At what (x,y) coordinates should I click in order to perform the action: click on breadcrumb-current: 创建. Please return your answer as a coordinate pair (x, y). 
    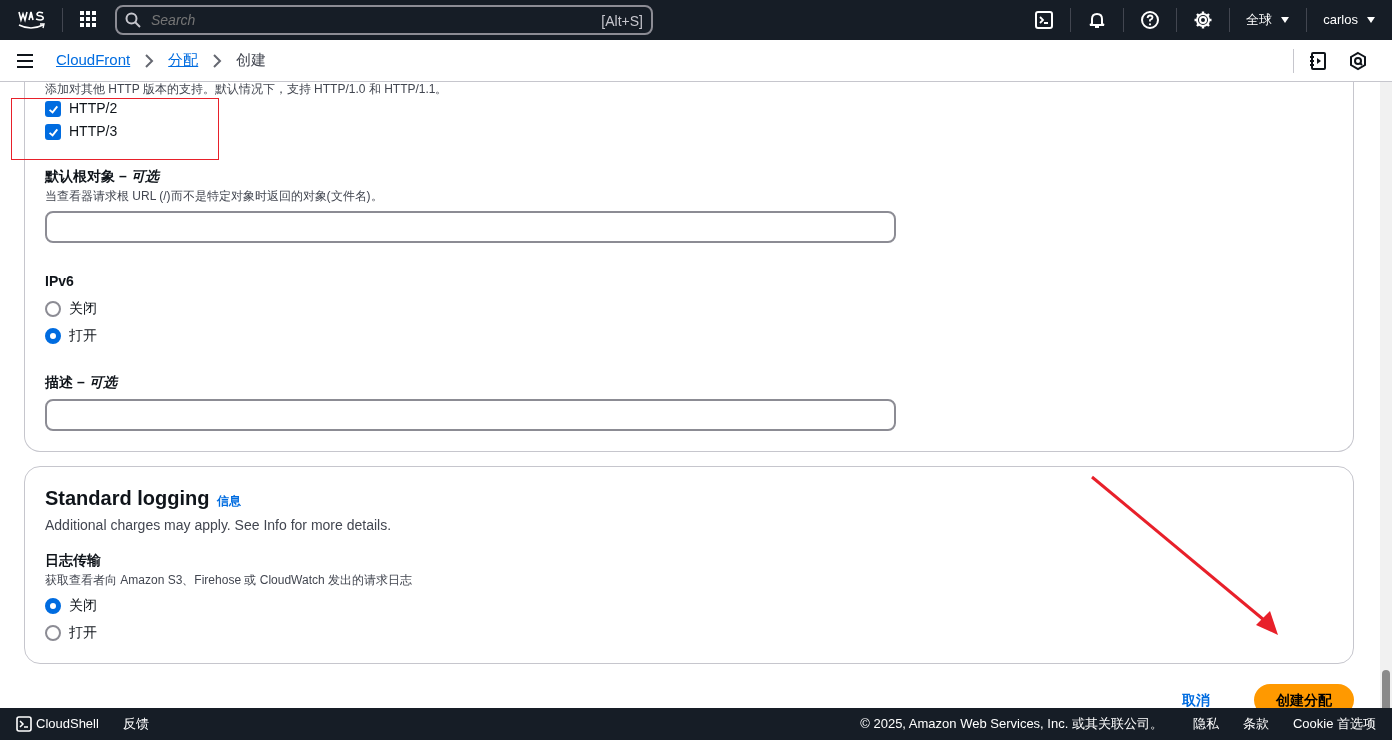
    Looking at the image, I should click on (251, 60).